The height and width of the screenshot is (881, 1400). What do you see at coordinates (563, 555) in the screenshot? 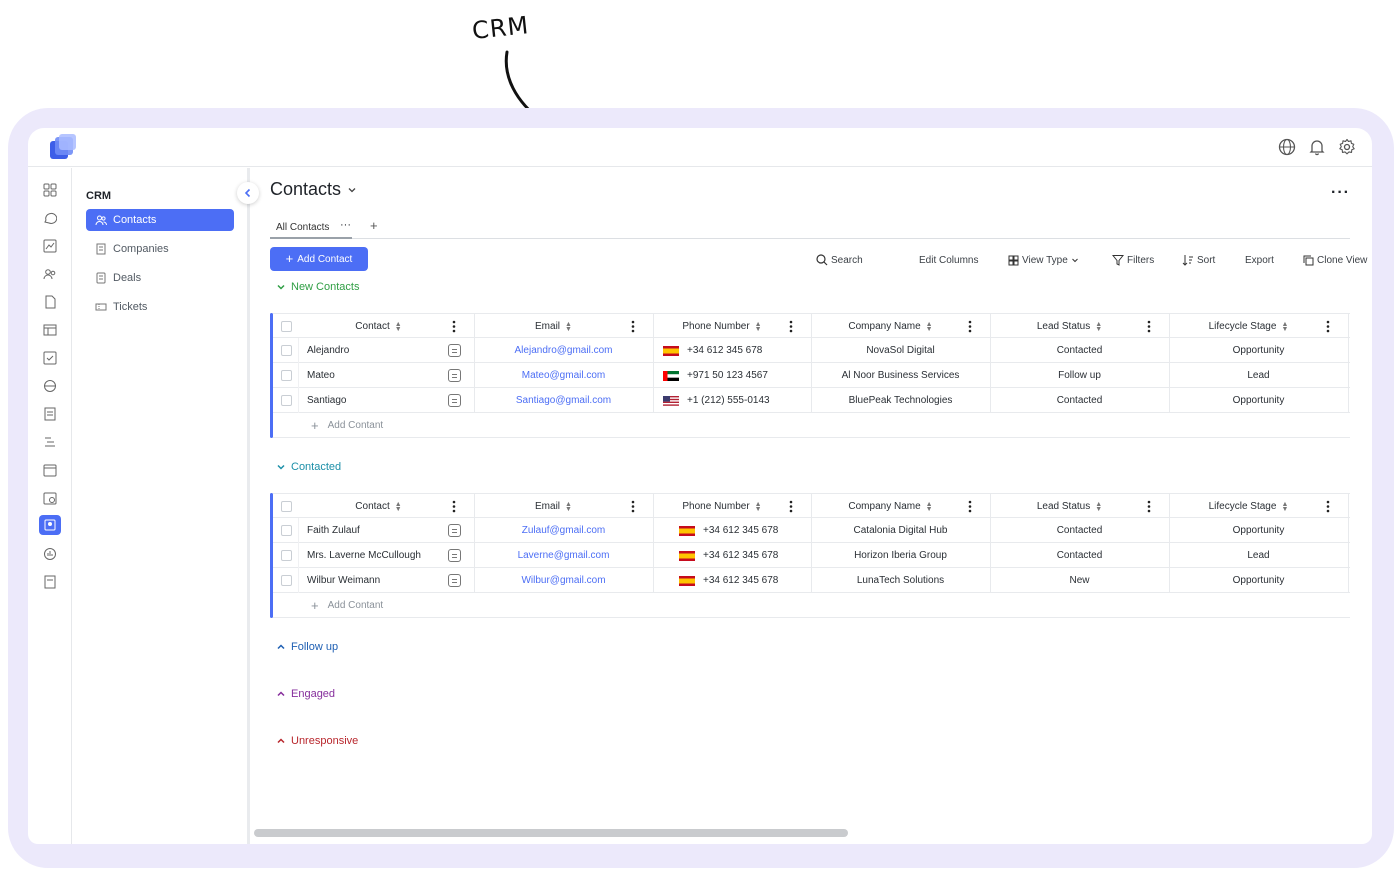
I see `contact-email: Laverne@gmail.com` at bounding box center [563, 555].